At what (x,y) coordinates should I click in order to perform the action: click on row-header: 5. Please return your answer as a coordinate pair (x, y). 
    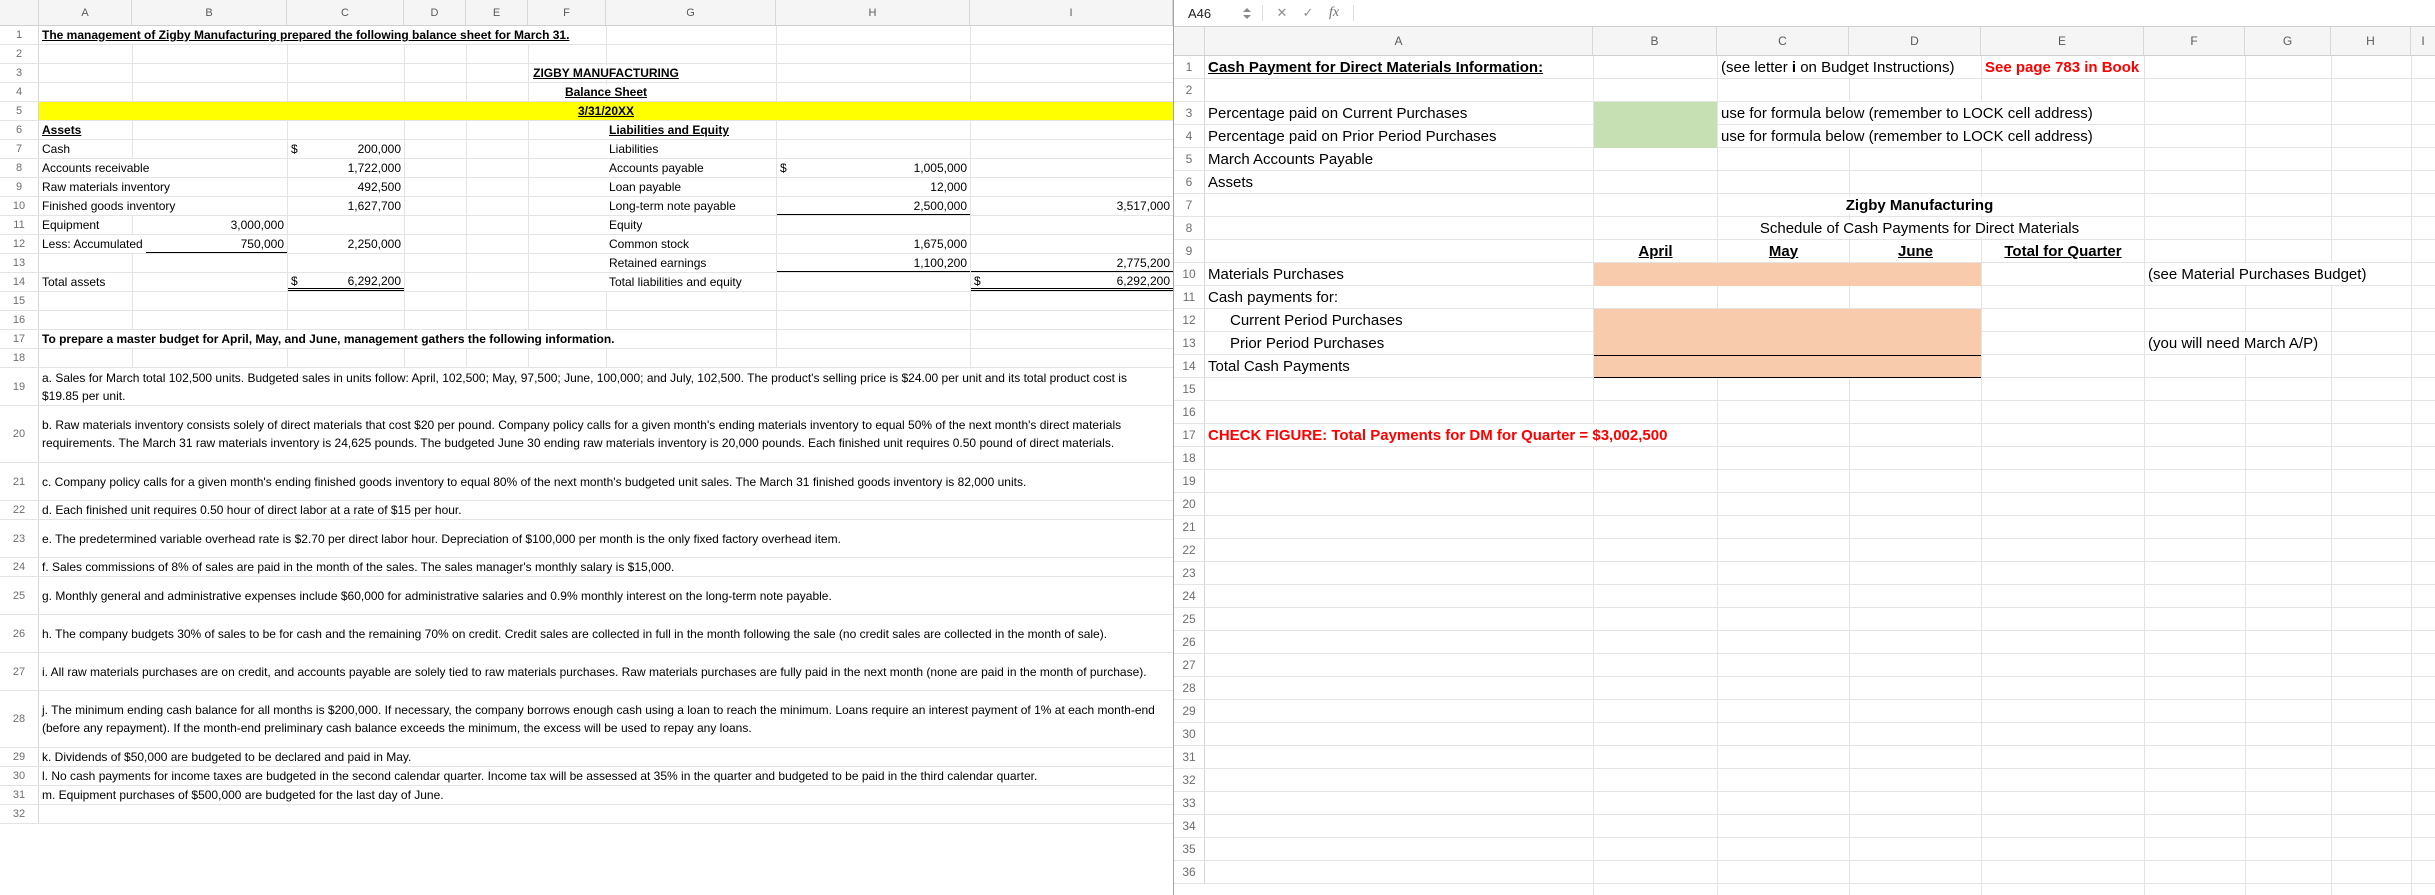
    Looking at the image, I should click on (1189, 159).